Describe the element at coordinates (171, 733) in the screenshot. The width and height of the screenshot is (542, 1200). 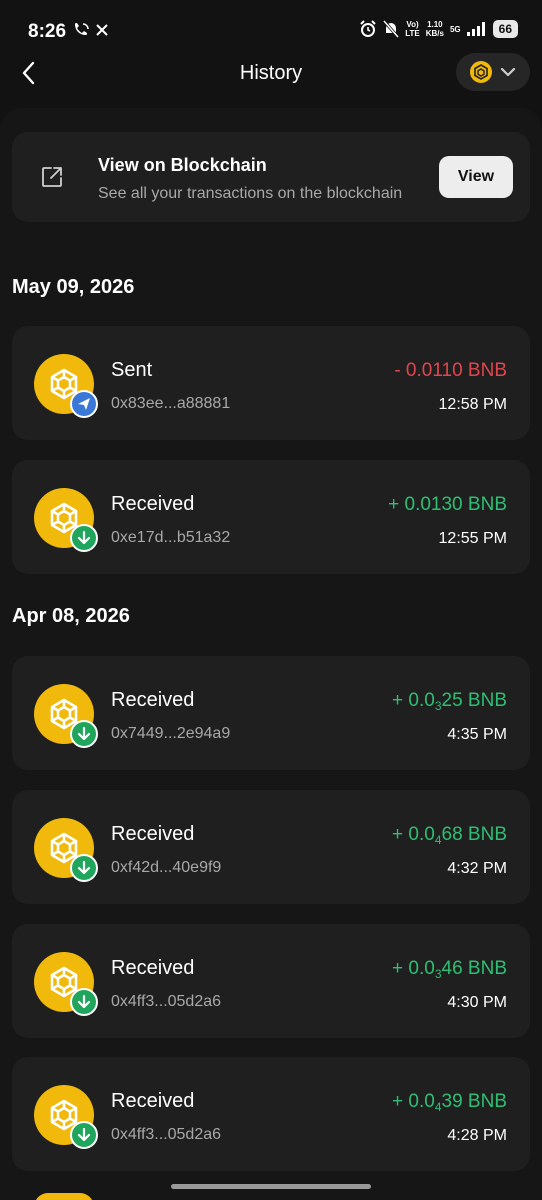
I see `transaction-hash: 0x7449...2e94a9` at that location.